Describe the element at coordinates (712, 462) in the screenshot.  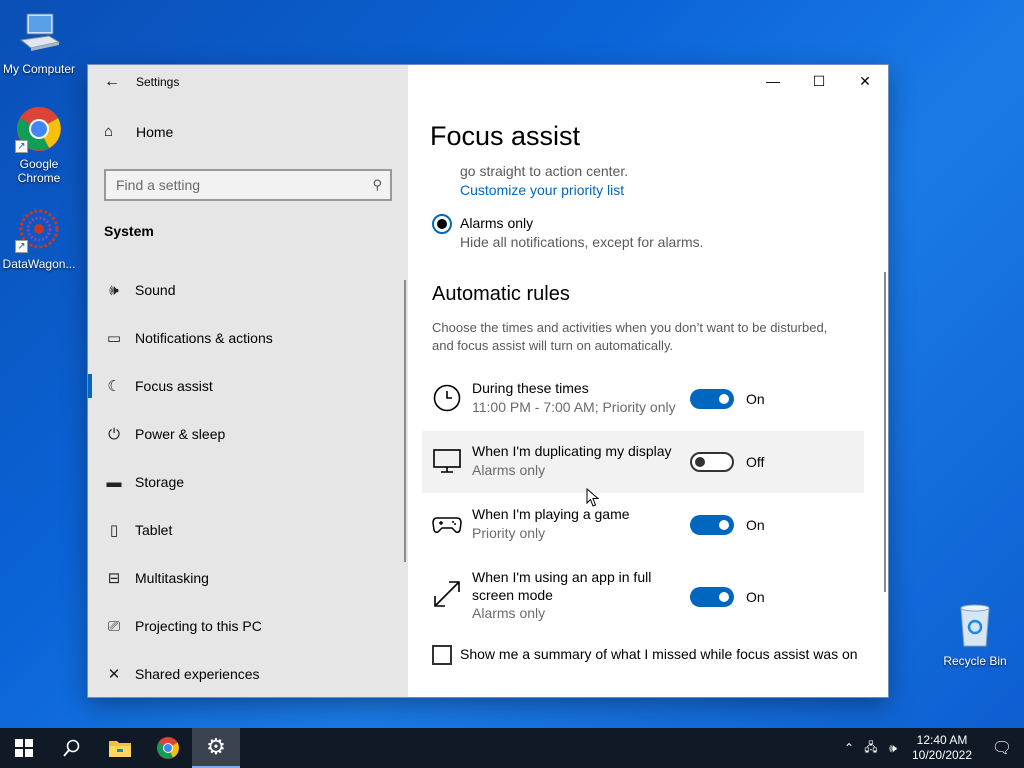
I see `duplicating-display-toggle` at that location.